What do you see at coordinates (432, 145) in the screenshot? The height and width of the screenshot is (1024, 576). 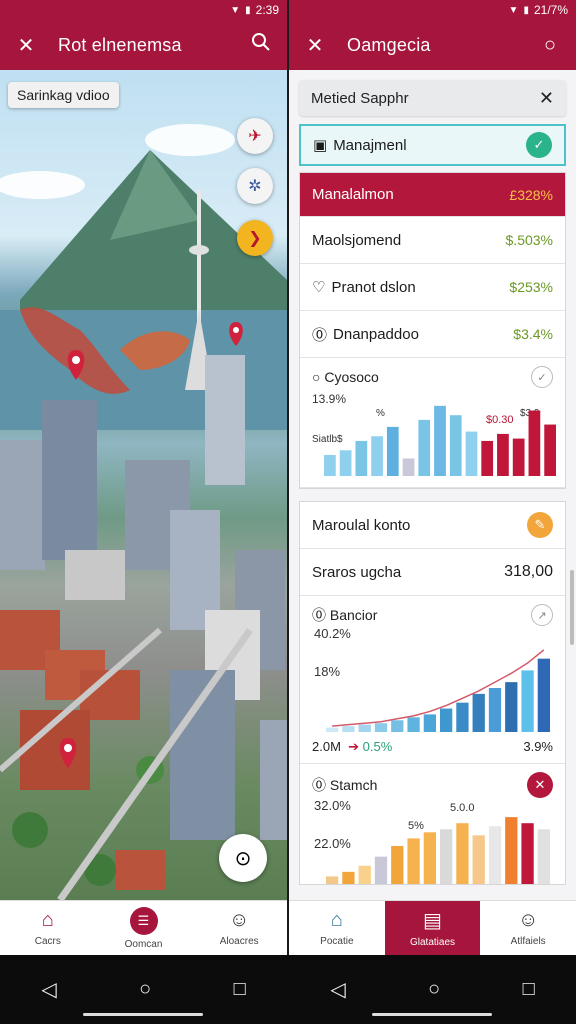 I see `management-row: ▣ Manajmenl ✓` at bounding box center [432, 145].